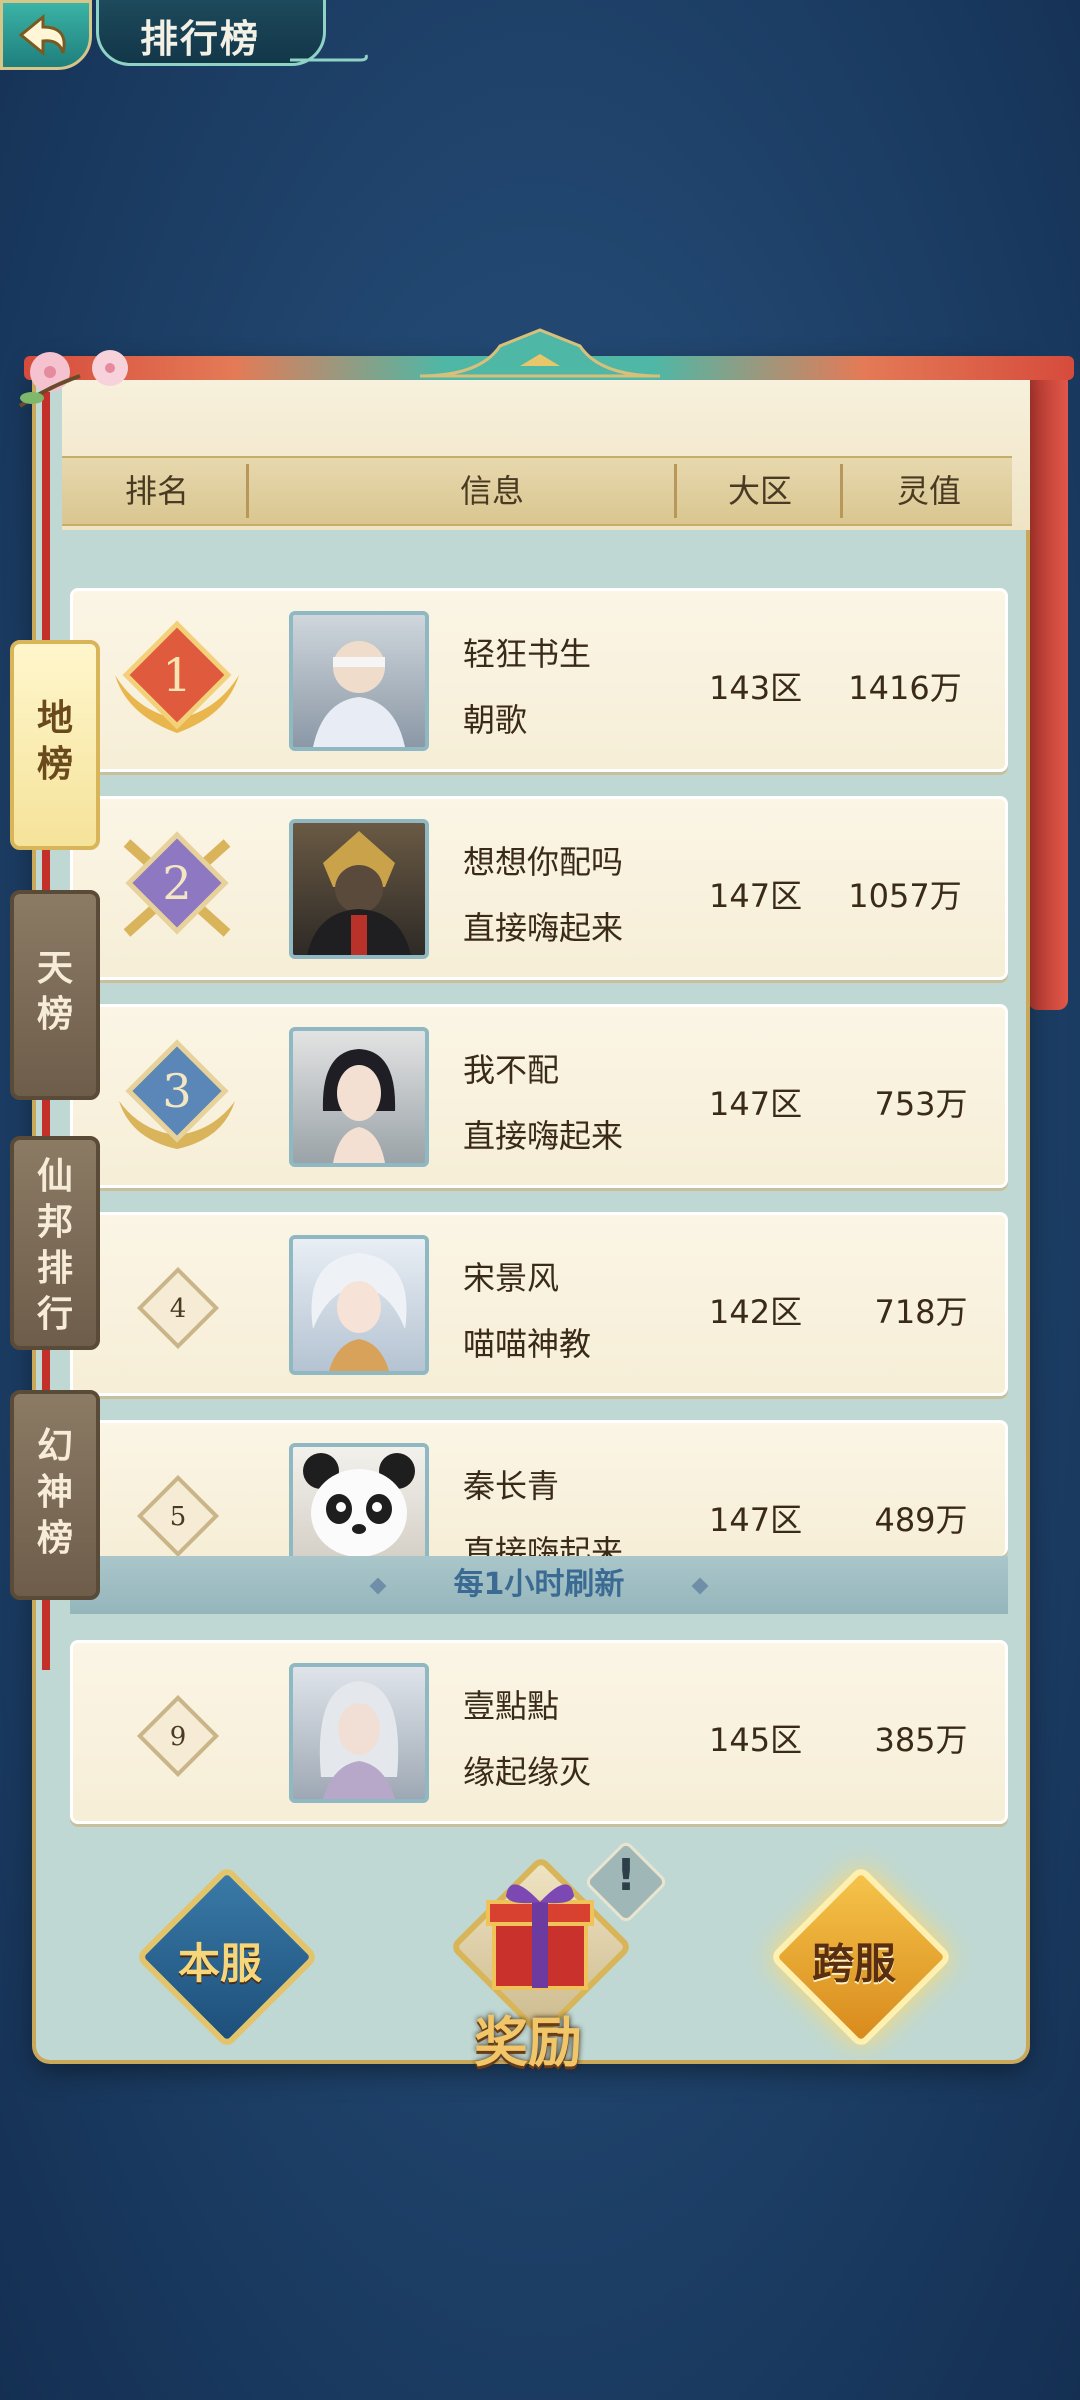 The height and width of the screenshot is (2400, 1080). Describe the element at coordinates (756, 1740) in the screenshot. I see `player-region: 145区` at that location.